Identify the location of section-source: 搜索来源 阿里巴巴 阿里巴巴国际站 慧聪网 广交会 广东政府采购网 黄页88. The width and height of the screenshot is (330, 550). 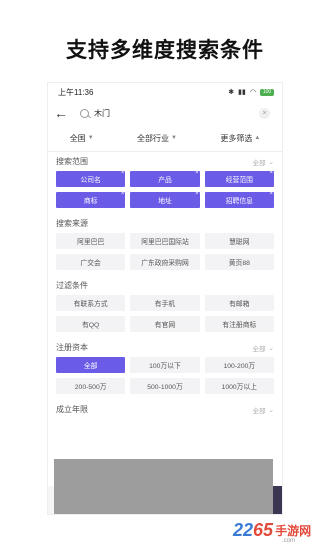
(165, 245).